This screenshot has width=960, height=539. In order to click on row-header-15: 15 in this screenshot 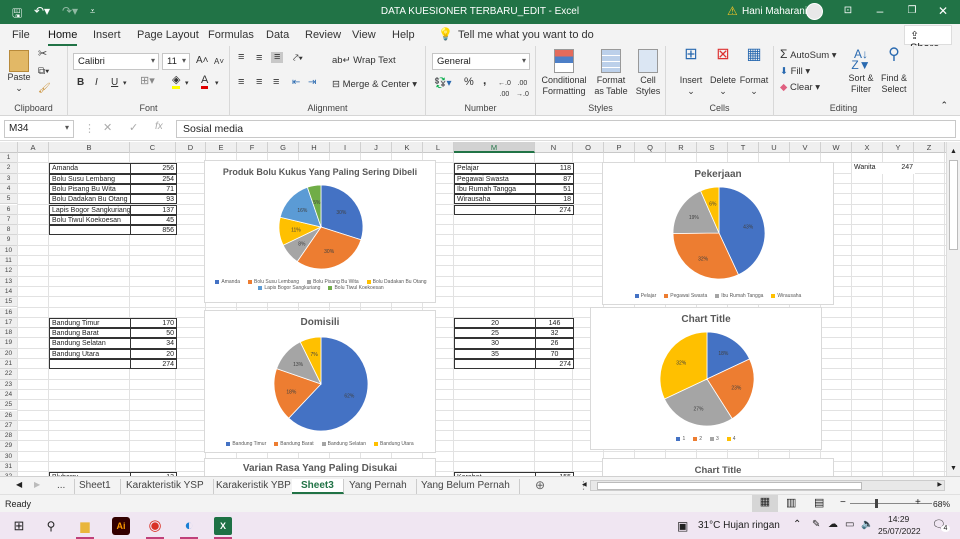, I will do `click(9, 302)`.